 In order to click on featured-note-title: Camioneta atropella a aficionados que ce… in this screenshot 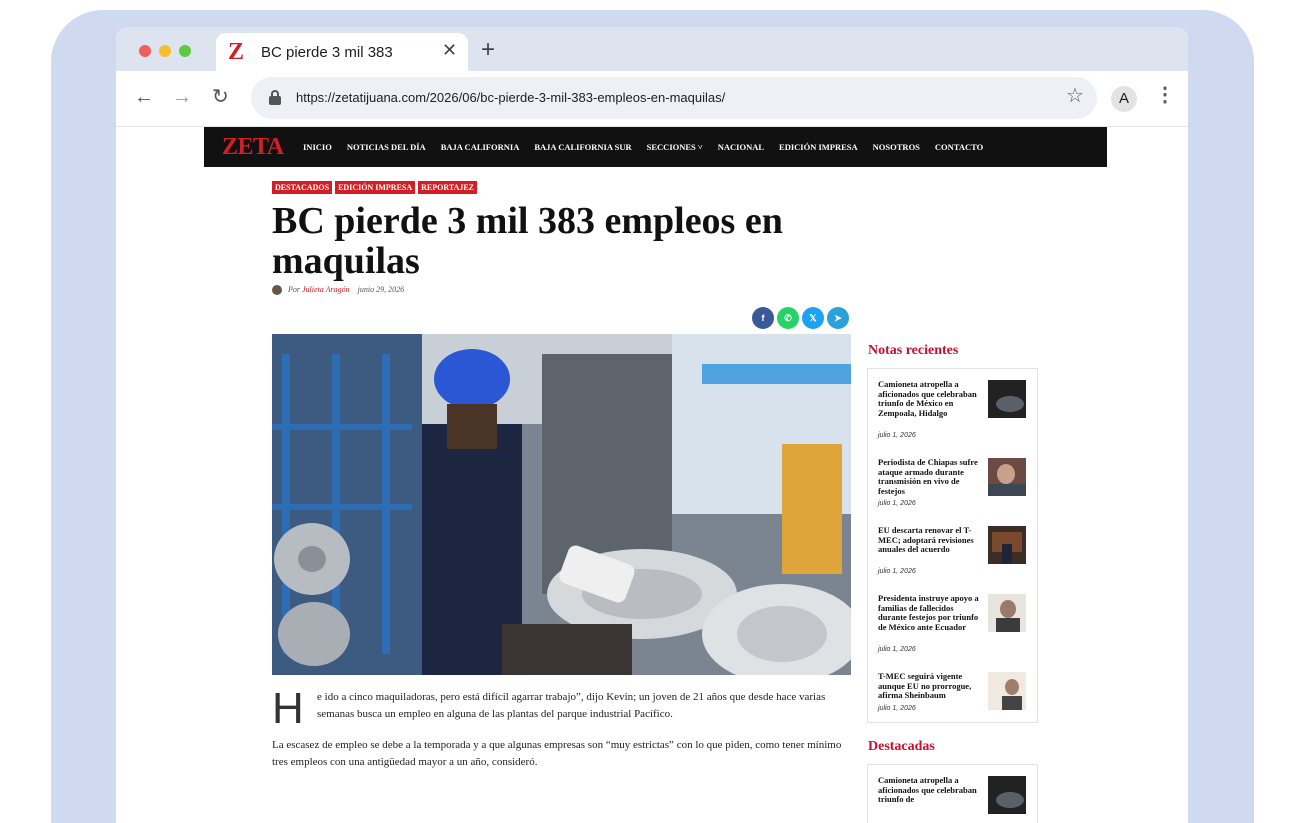, I will do `click(930, 790)`.